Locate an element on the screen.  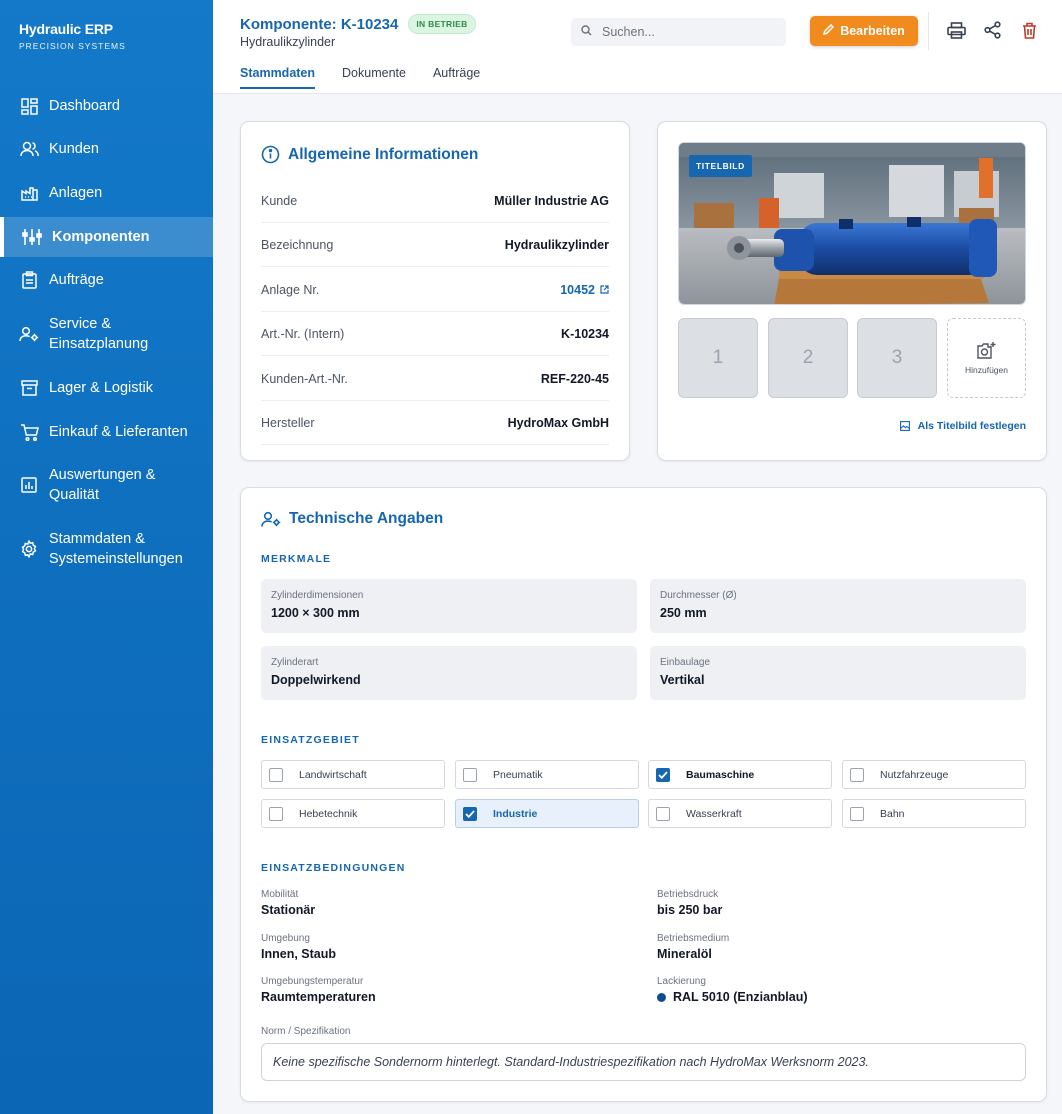
condition-paint: Lackierung RAL 5010 (Enzianblau) is located at coordinates (732, 990).